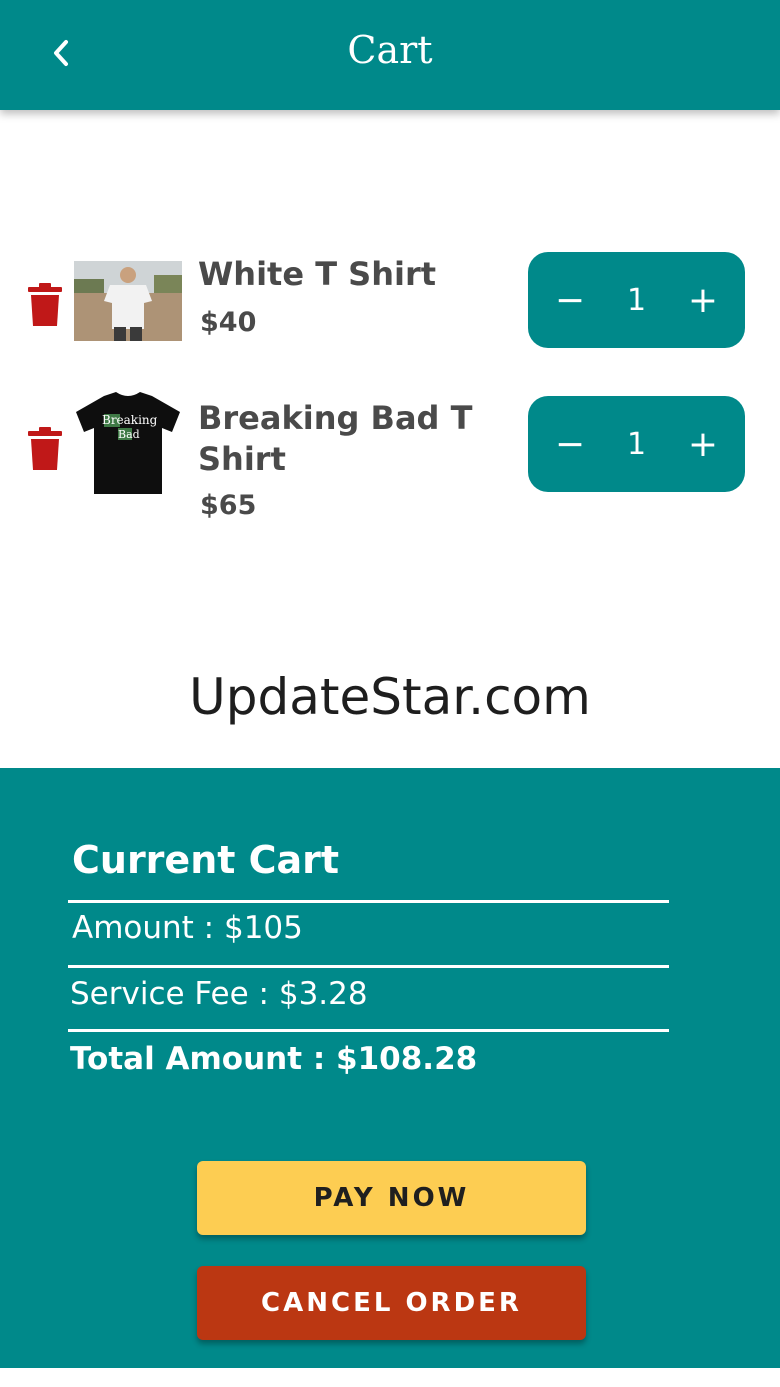  I want to click on app-header: Cart, so click(390, 55).